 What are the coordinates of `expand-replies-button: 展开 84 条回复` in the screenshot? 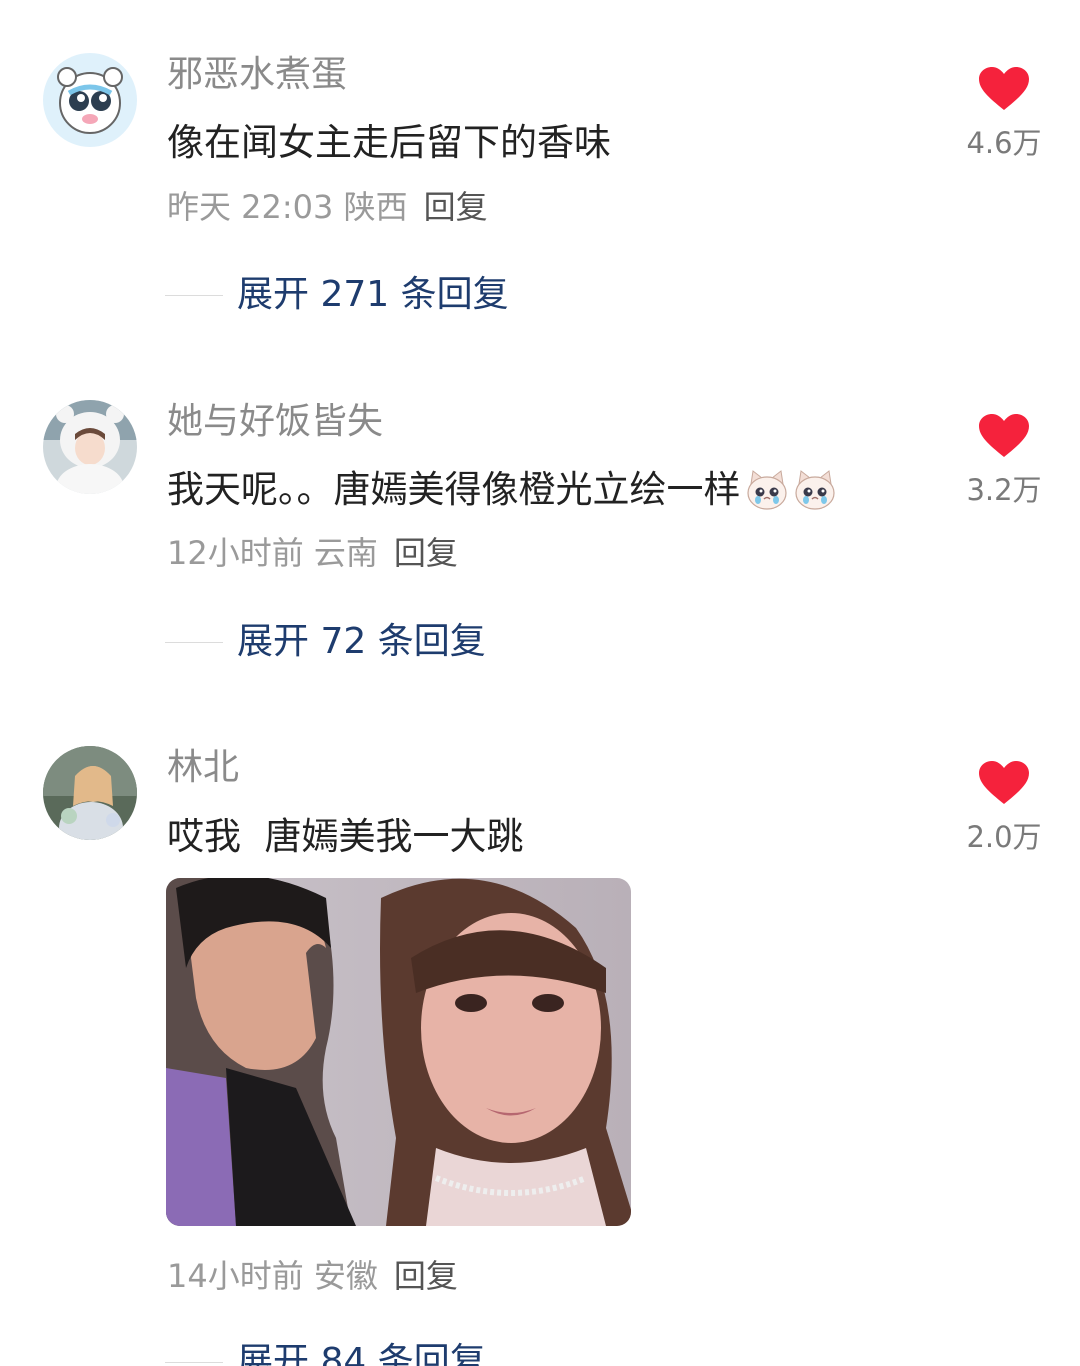 It's located at (325, 1353).